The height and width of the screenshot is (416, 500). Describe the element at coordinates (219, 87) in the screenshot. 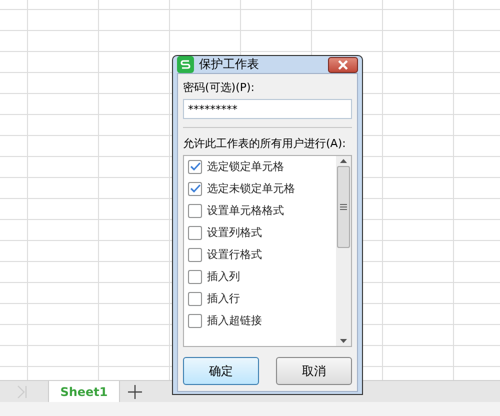

I see `password-label: 密码(可选)(P):` at that location.